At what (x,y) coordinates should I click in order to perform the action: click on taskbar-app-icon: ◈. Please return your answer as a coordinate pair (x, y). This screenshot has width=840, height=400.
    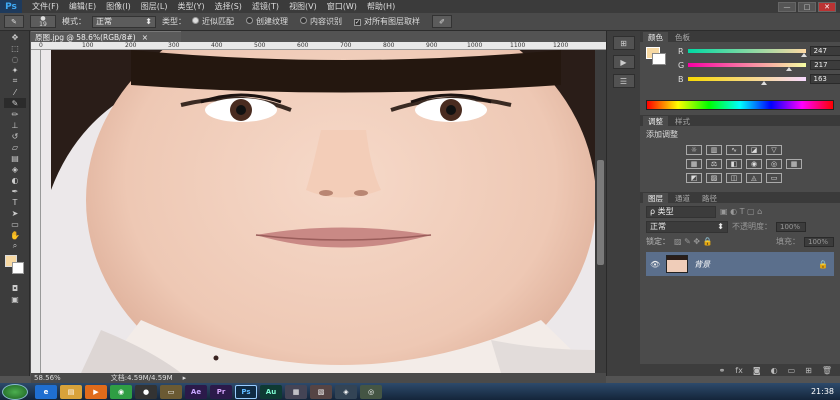
    Looking at the image, I should click on (346, 391).